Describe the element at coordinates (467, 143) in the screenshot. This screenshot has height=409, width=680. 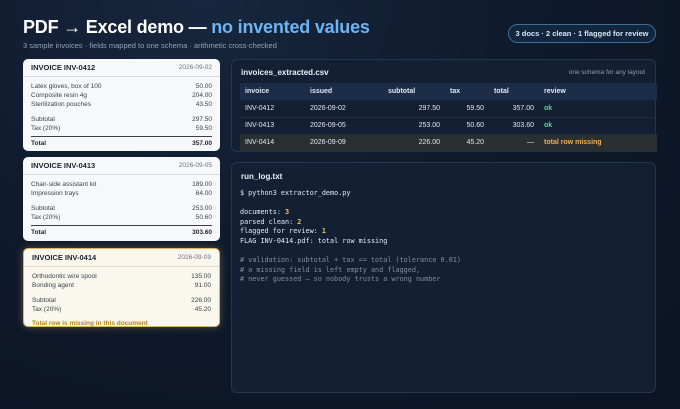
I see `cell-tax: 45.20` at that location.